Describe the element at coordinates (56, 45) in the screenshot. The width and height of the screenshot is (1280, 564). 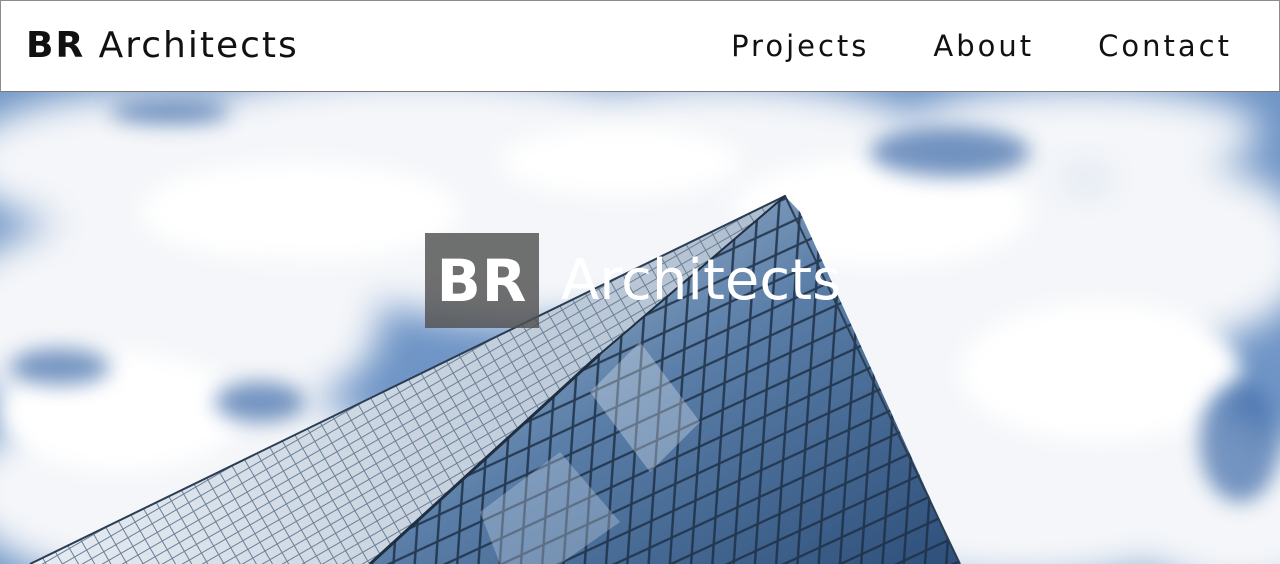
I see `logo-bold-text: BR` at that location.